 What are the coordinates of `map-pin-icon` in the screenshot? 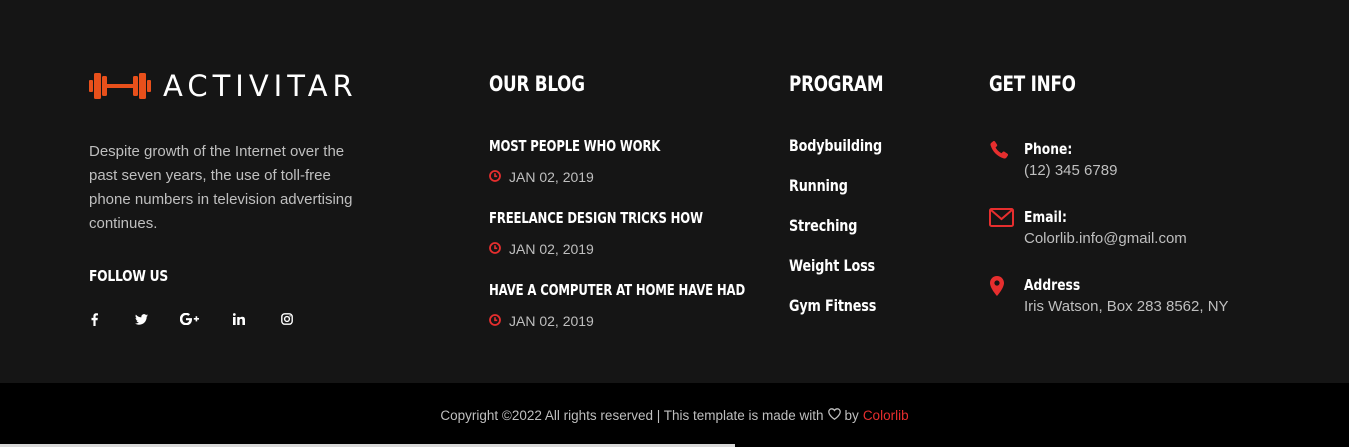 It's located at (997, 288).